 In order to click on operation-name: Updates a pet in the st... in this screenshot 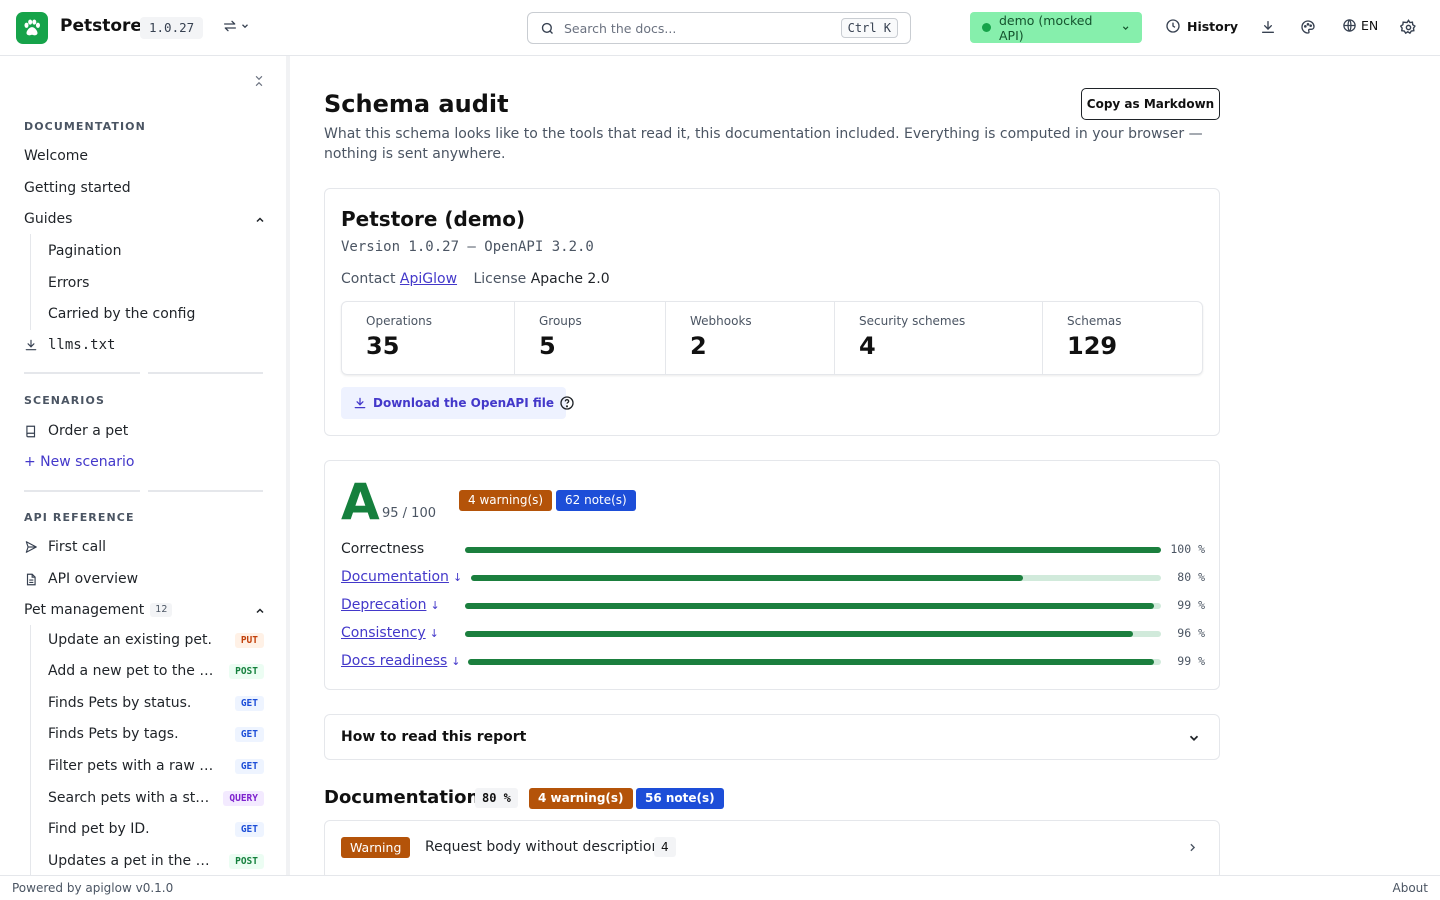, I will do `click(131, 861)`.